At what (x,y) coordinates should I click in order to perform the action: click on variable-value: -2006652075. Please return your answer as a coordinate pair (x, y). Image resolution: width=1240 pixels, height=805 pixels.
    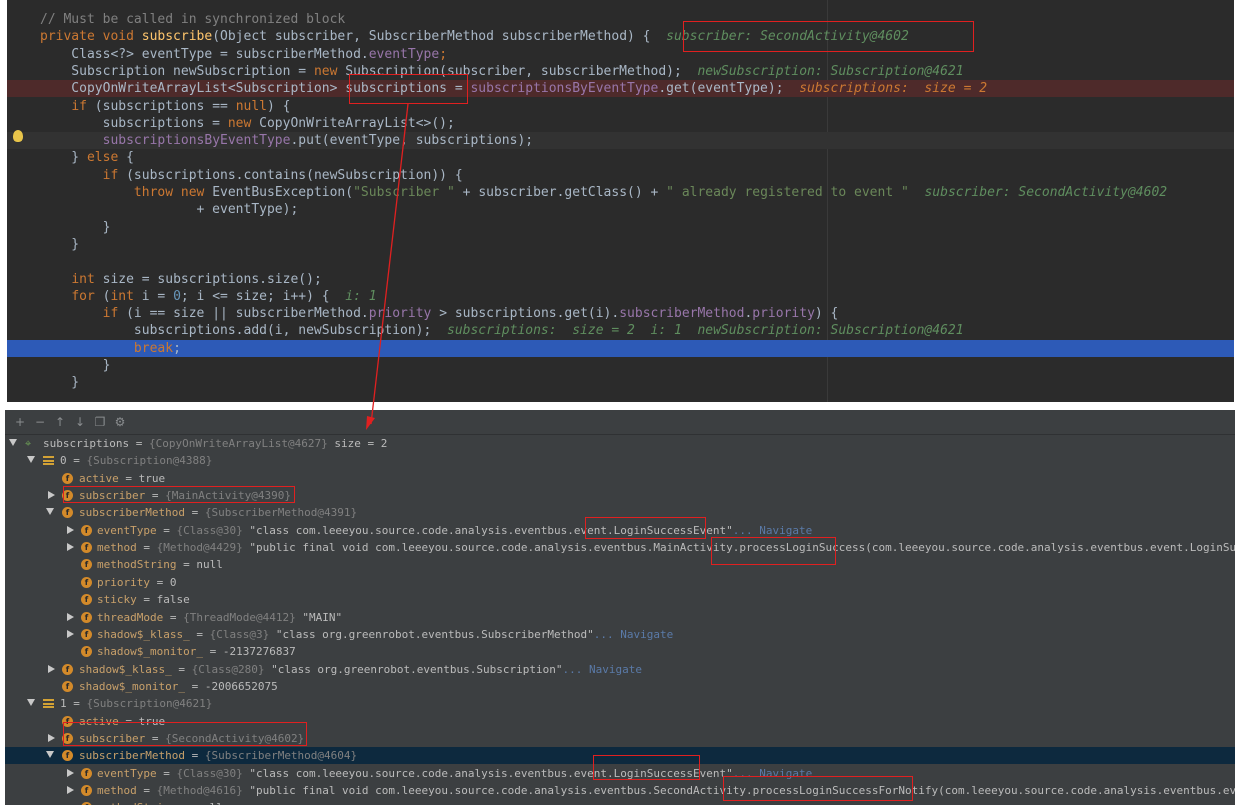
    Looking at the image, I should click on (241, 686).